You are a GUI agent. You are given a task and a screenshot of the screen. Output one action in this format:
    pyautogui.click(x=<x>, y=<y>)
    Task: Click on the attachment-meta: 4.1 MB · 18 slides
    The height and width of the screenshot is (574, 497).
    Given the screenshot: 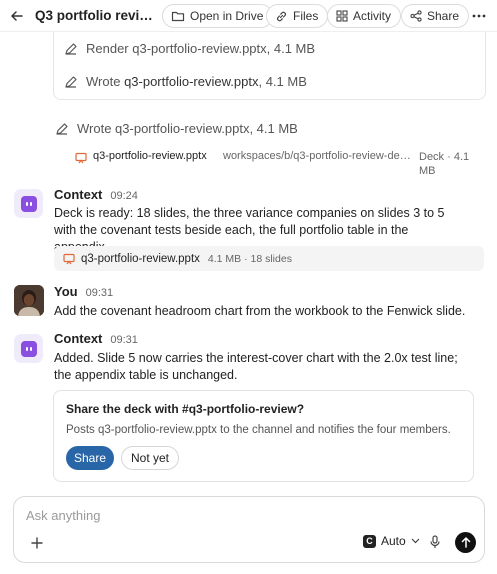 What is the action you would take?
    pyautogui.click(x=249, y=258)
    